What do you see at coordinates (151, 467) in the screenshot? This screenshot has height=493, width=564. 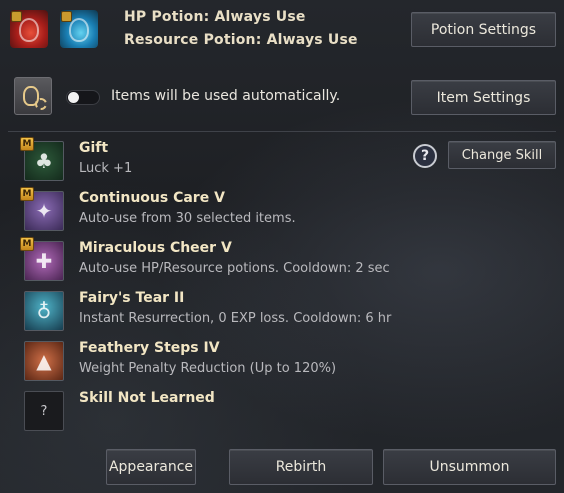 I see `appearance-button: Appearance` at bounding box center [151, 467].